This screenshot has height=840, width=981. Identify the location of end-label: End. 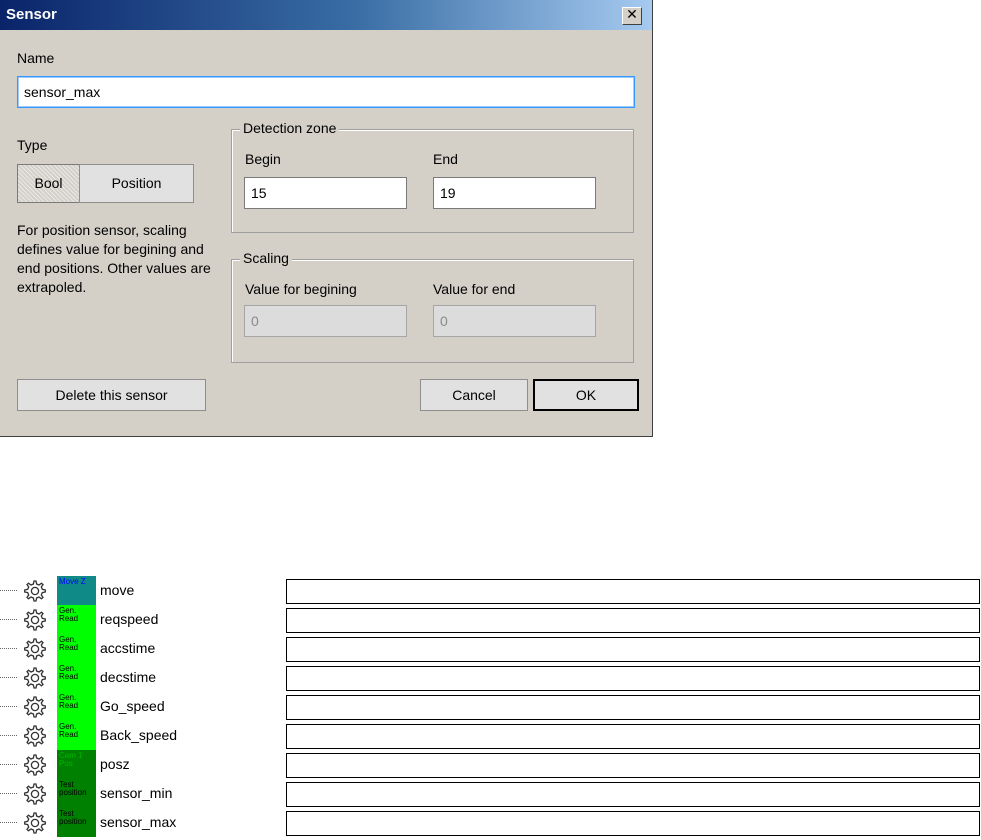
(445, 159).